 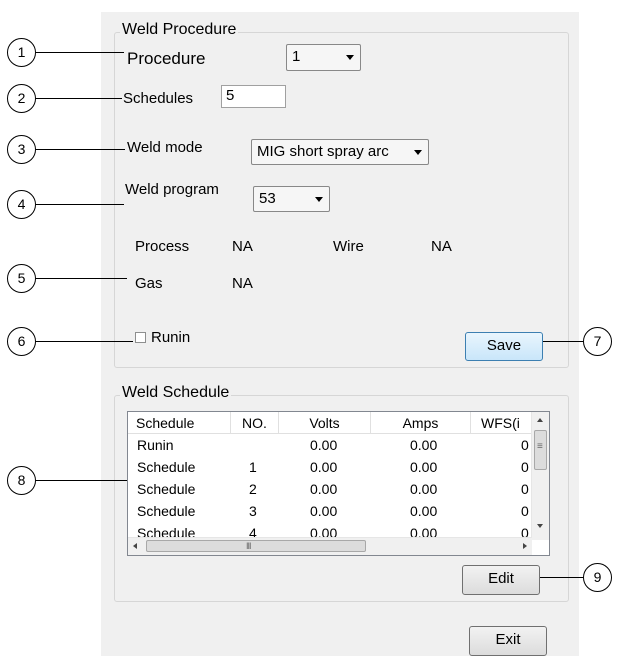 I want to click on horizontal-scroll-thumb: III, so click(x=256, y=546).